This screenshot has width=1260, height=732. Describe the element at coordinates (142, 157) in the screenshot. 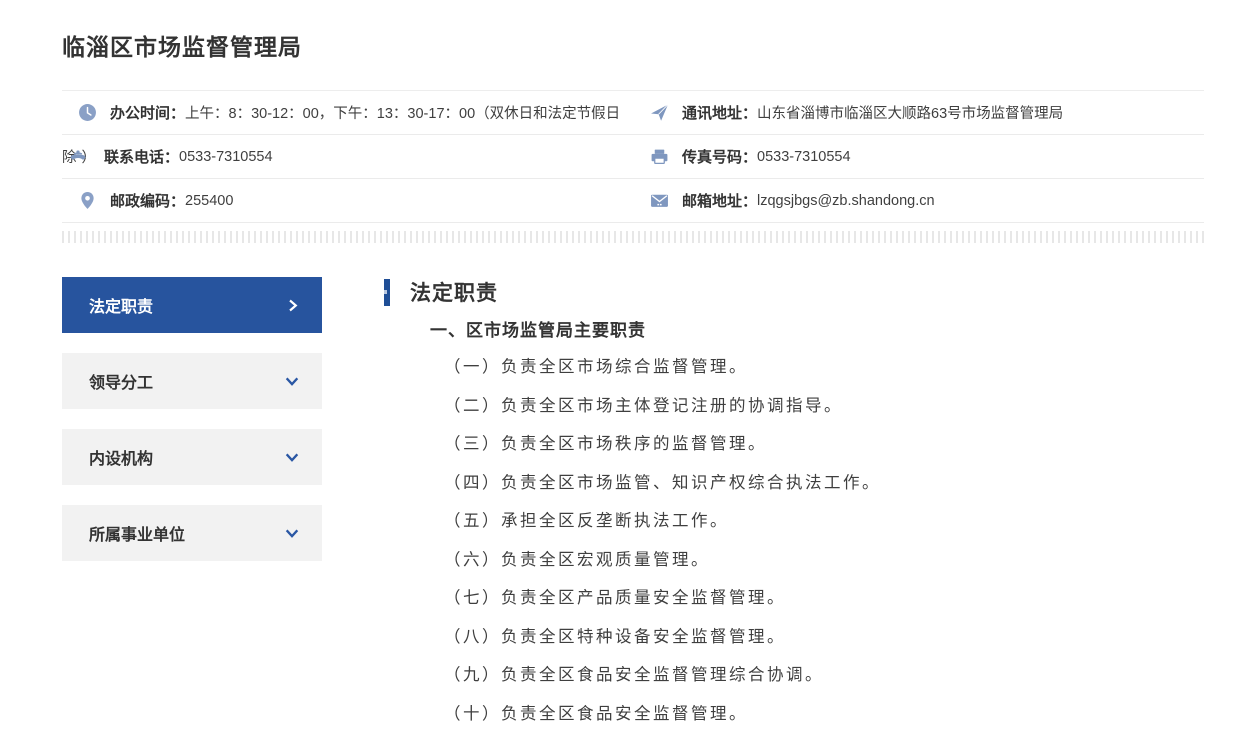

I see `field-label: 联系电话：` at that location.